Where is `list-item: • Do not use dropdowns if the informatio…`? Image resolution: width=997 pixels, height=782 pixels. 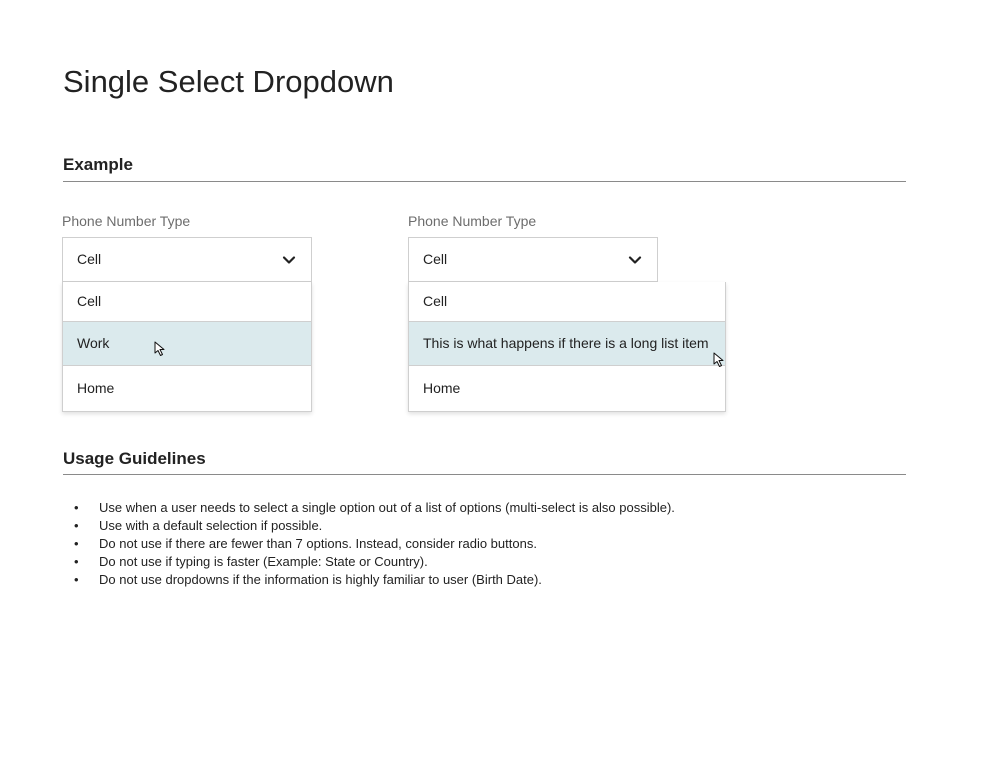 list-item: • Do not use dropdowns if the informatio… is located at coordinates (369, 580).